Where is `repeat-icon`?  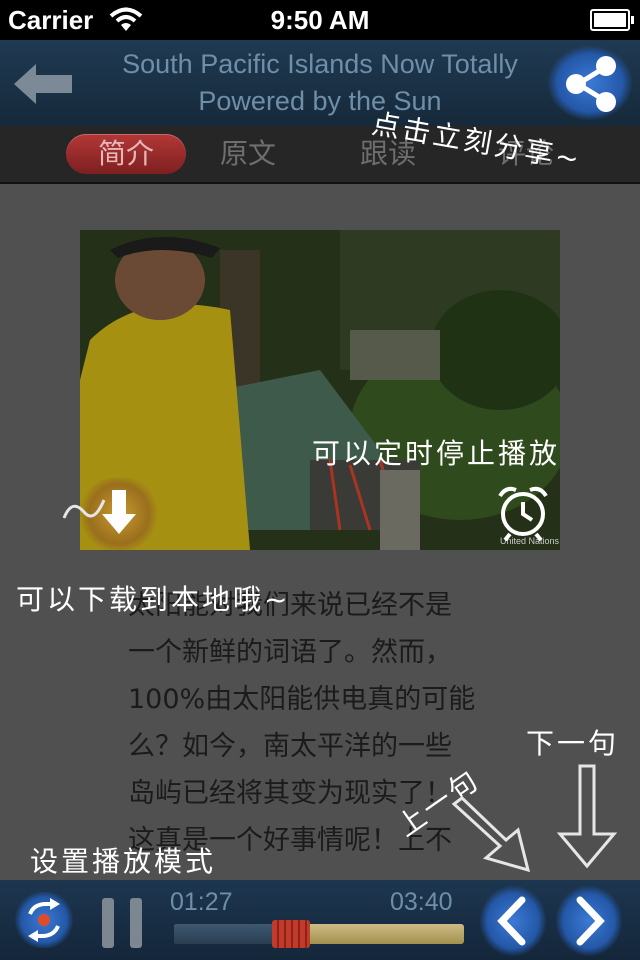 repeat-icon is located at coordinates (44, 920).